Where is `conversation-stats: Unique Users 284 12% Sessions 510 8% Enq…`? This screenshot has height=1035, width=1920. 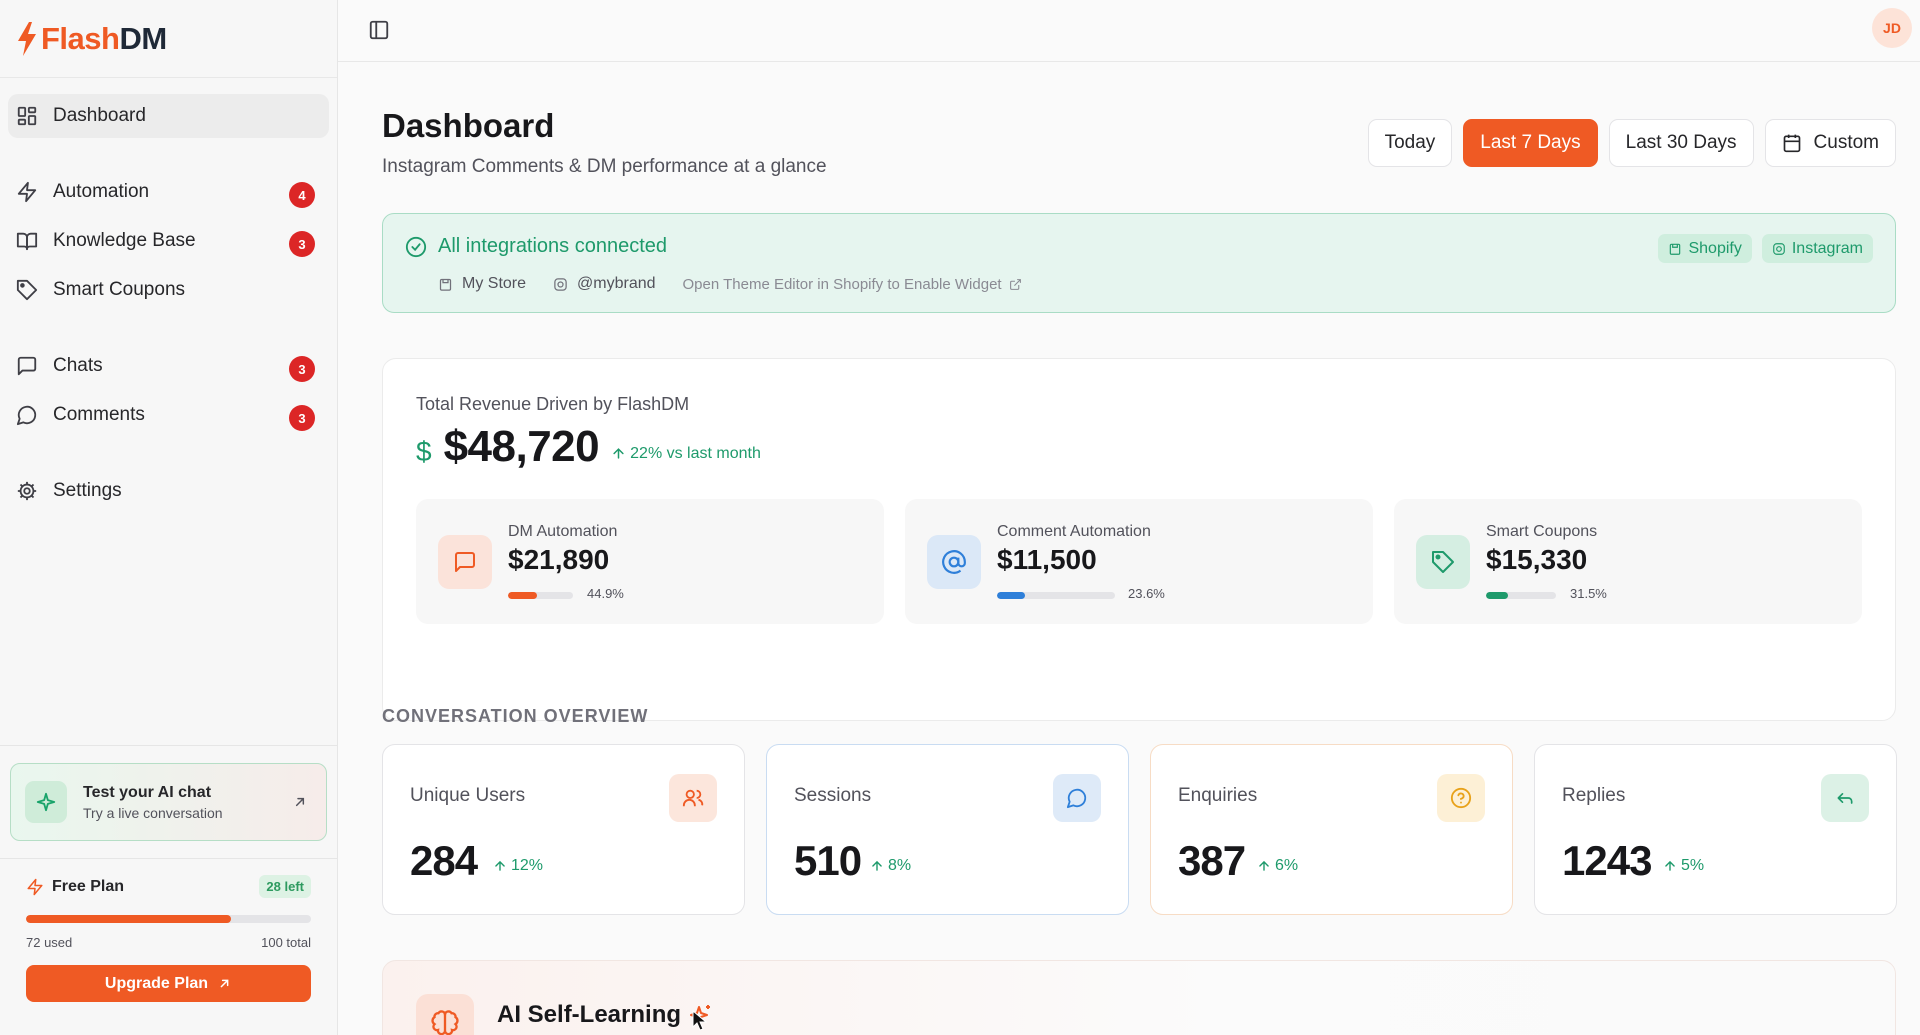 conversation-stats: Unique Users 284 12% Sessions 510 8% Enq… is located at coordinates (1139, 829).